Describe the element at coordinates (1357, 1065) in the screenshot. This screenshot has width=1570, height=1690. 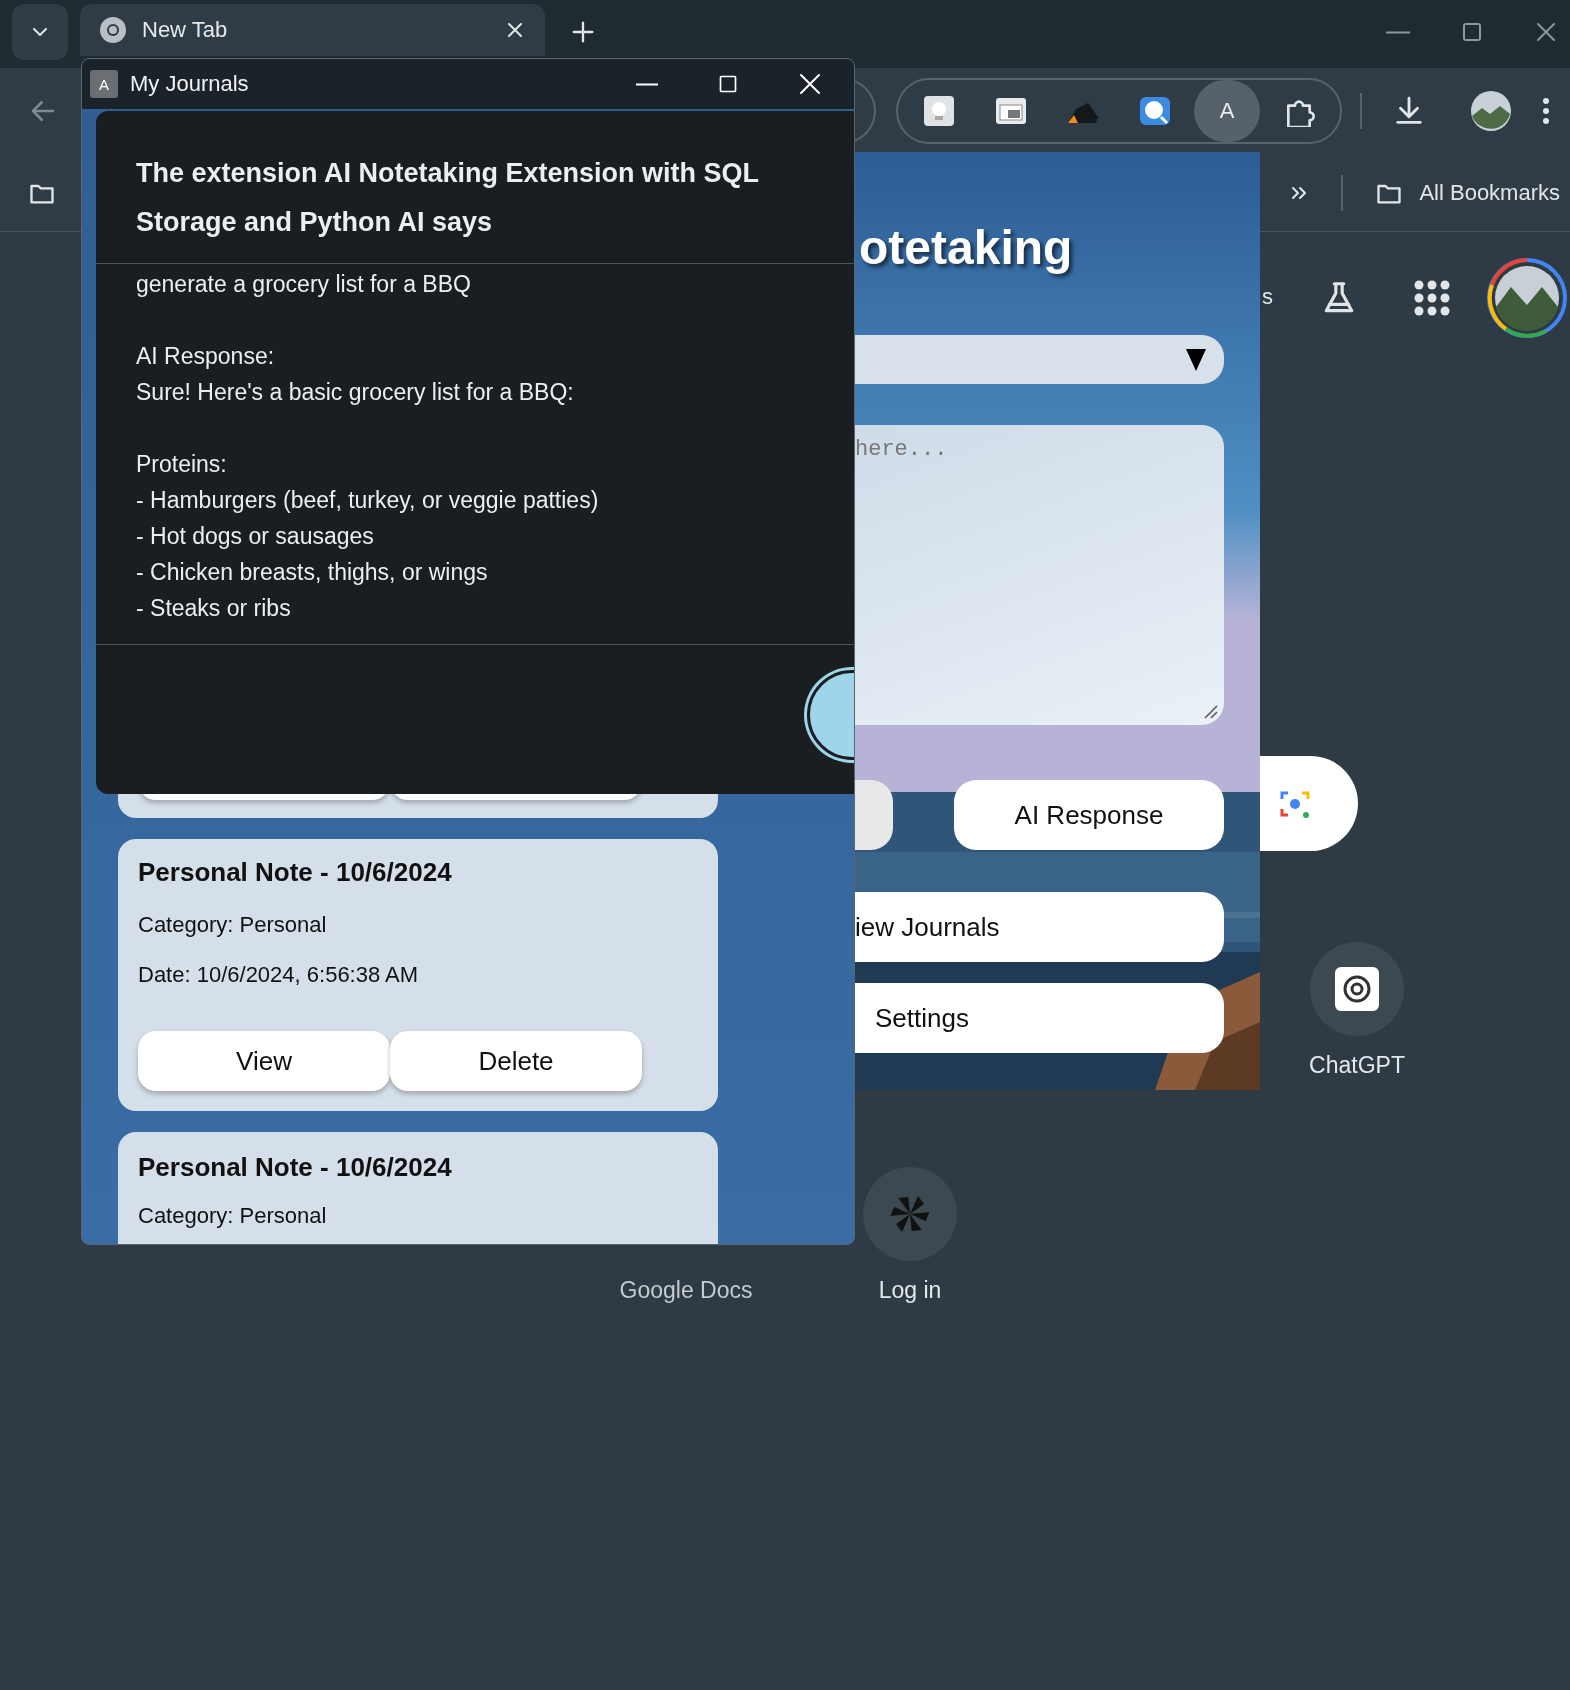
I see `shortcut-label: ChatGPT` at that location.